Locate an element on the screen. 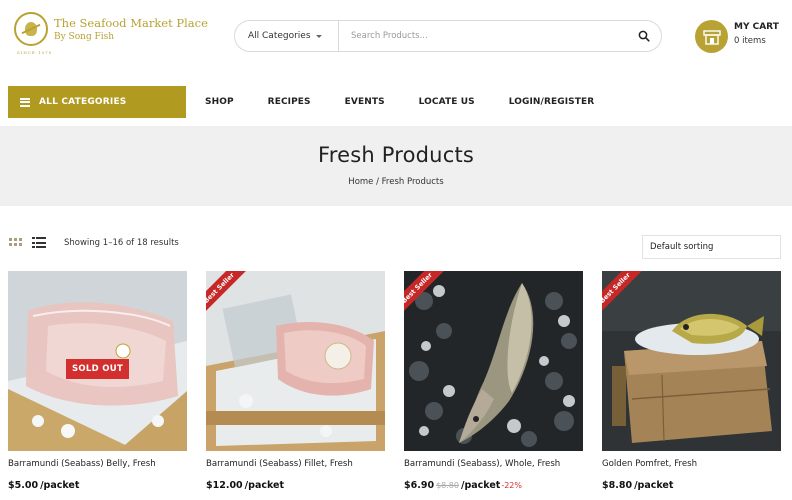 The height and width of the screenshot is (500, 792). whole-fish-image is located at coordinates (493, 361).